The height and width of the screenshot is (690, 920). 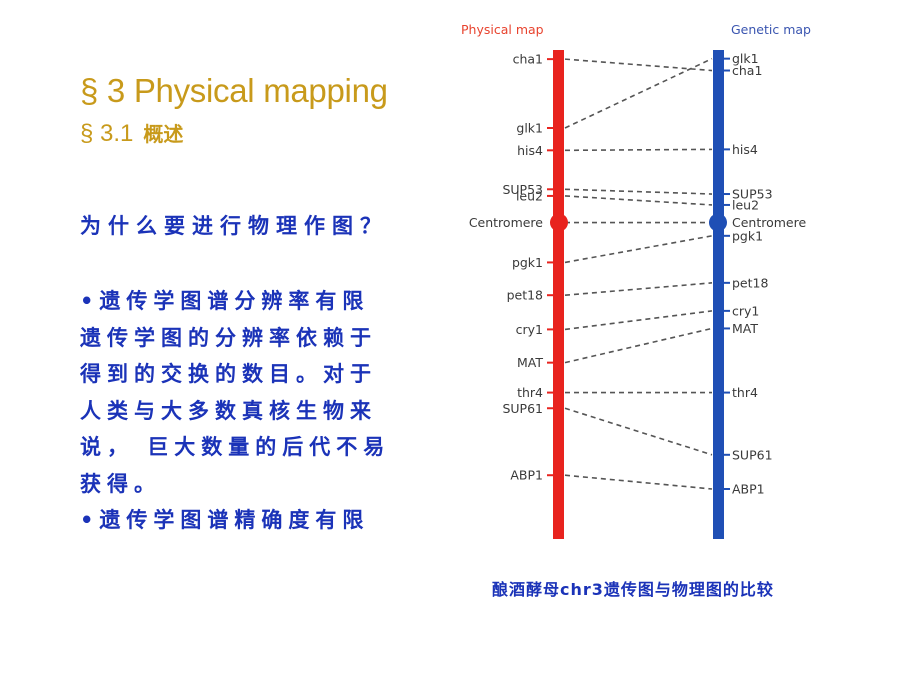 I want to click on physical-label-Centromere: Centromere, so click(x=506, y=222).